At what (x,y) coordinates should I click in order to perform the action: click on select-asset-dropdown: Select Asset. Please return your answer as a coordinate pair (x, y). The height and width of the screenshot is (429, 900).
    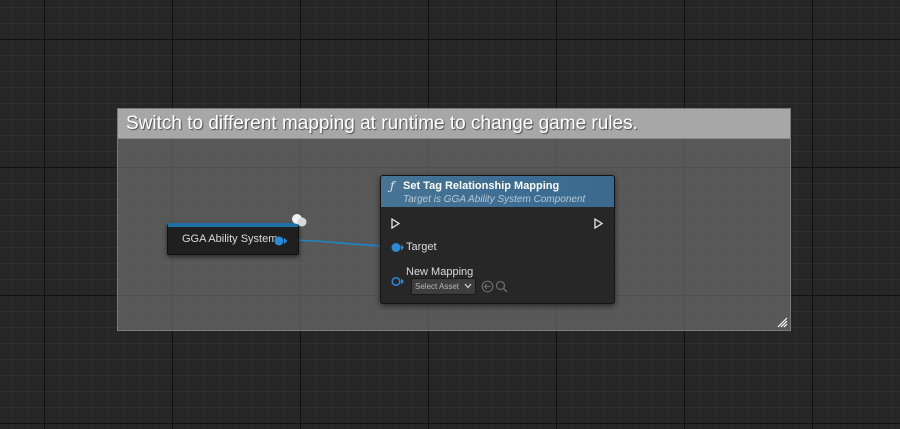
    Looking at the image, I should click on (443, 286).